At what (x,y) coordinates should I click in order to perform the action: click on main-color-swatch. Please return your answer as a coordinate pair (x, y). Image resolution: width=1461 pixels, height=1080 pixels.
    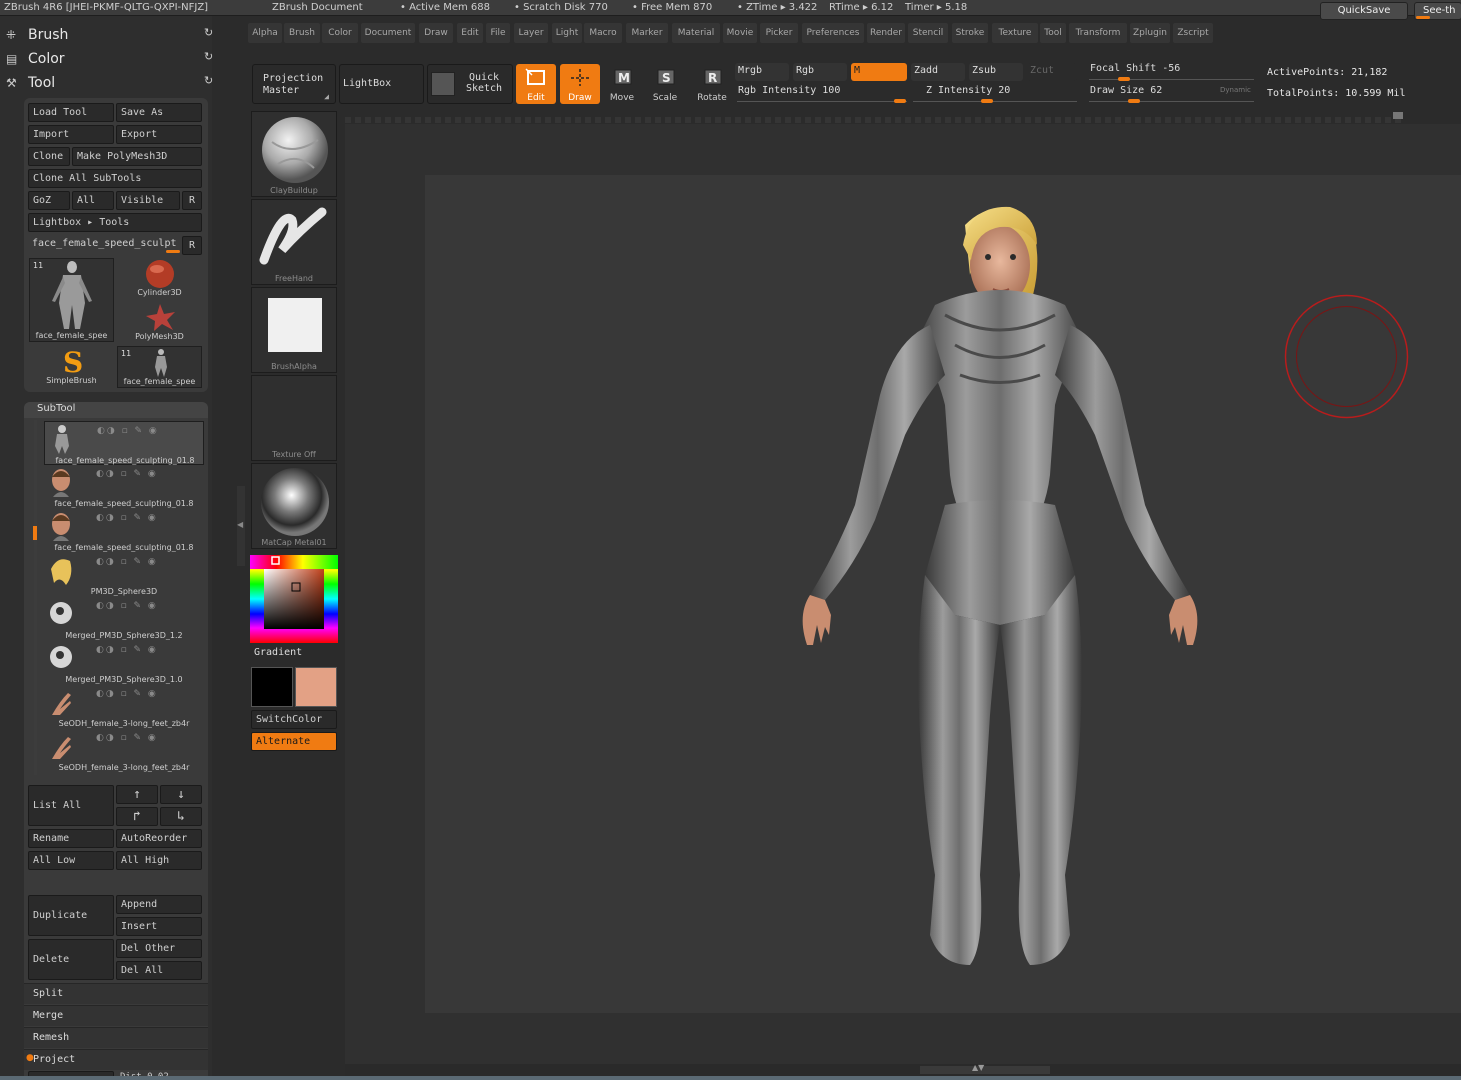
    Looking at the image, I should click on (272, 687).